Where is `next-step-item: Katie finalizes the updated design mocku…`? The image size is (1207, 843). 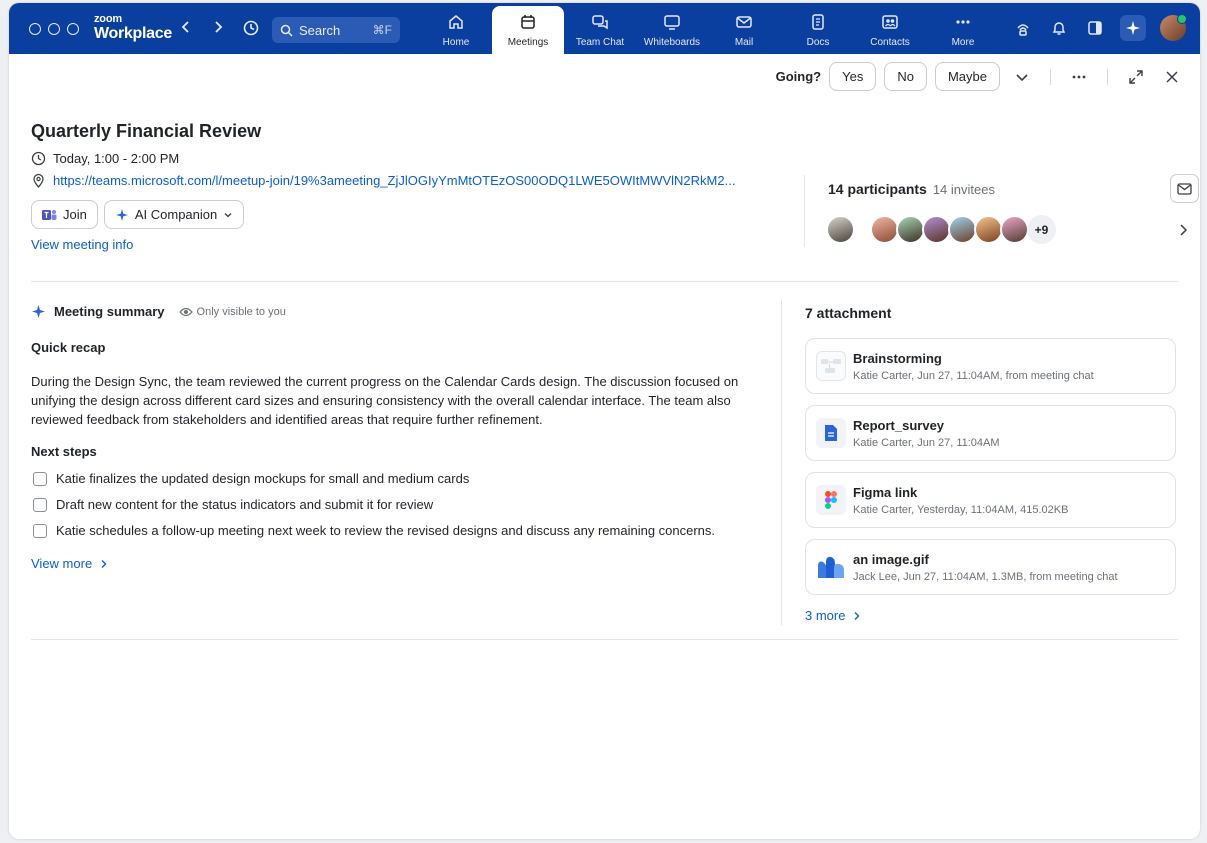 next-step-item: Katie finalizes the updated design mocku… is located at coordinates (251, 478).